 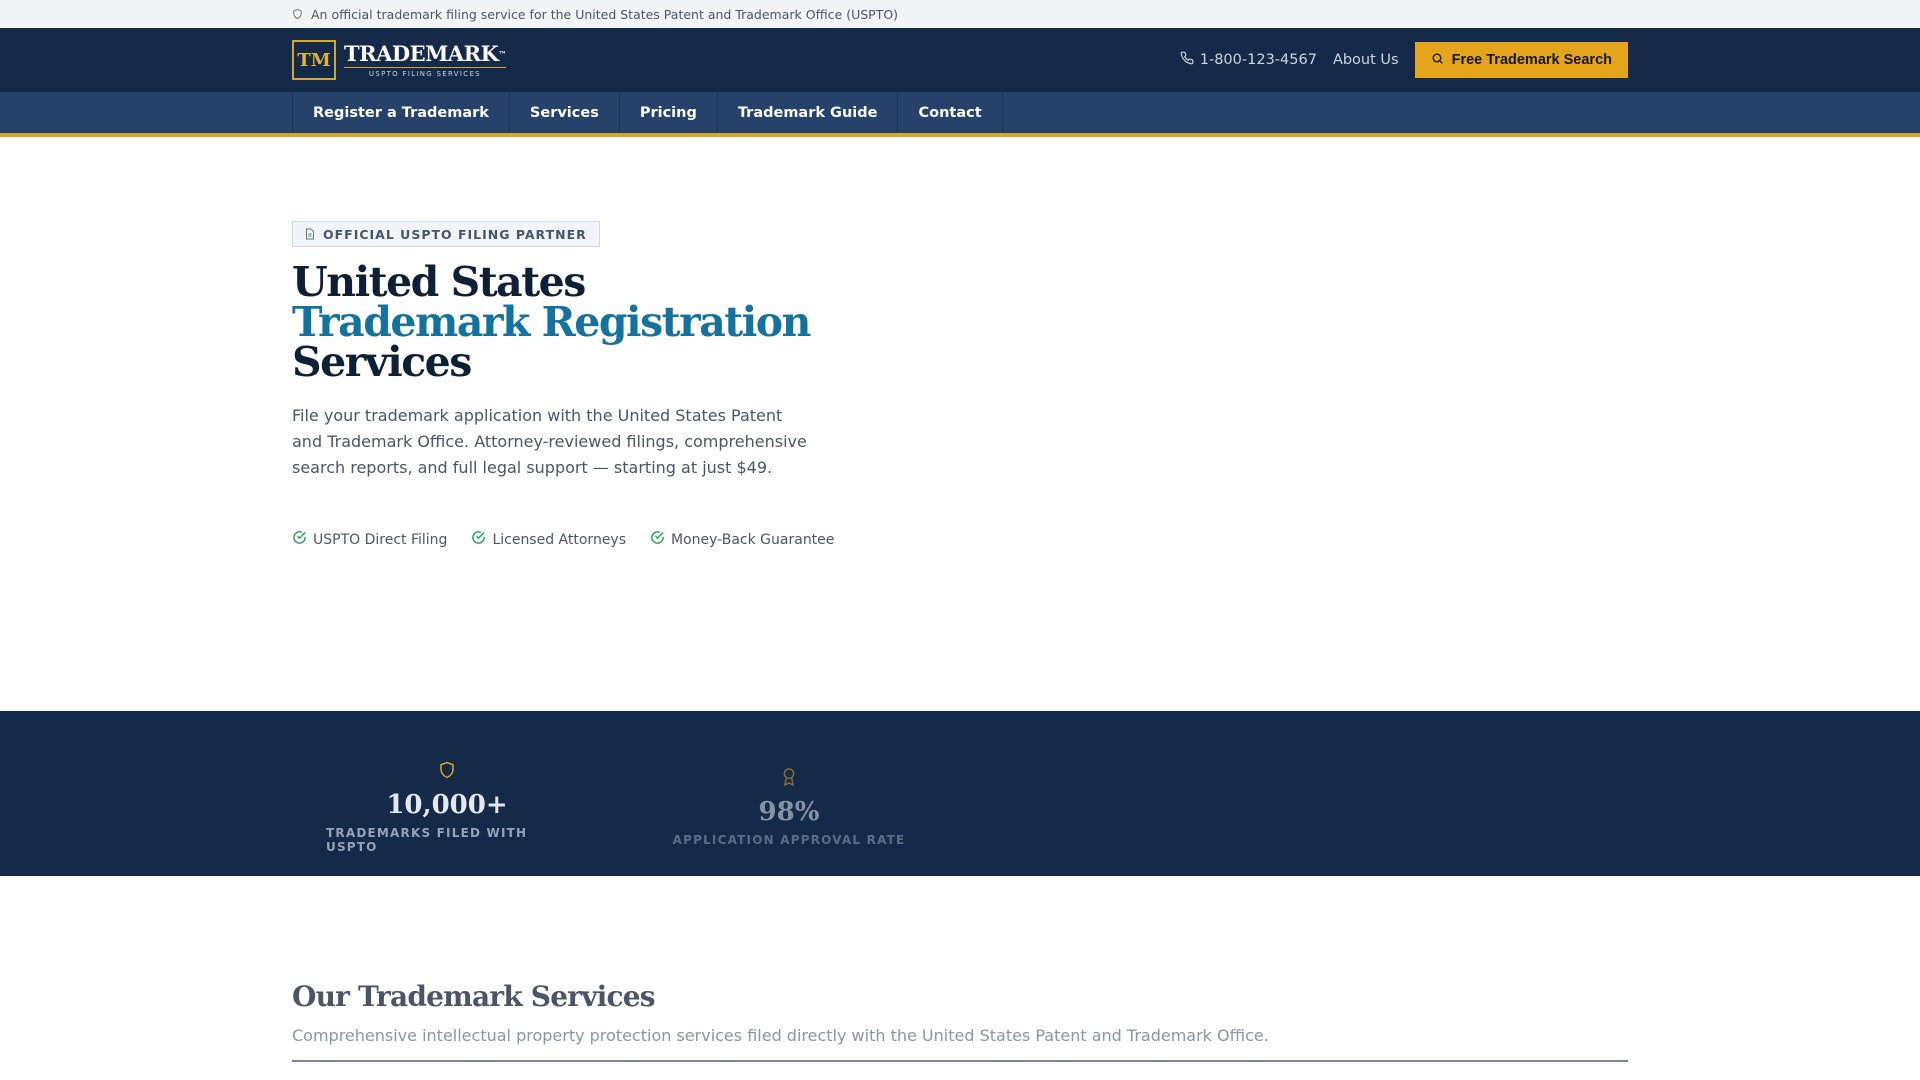 I want to click on check-item: Money-Back Guarantee, so click(x=742, y=539).